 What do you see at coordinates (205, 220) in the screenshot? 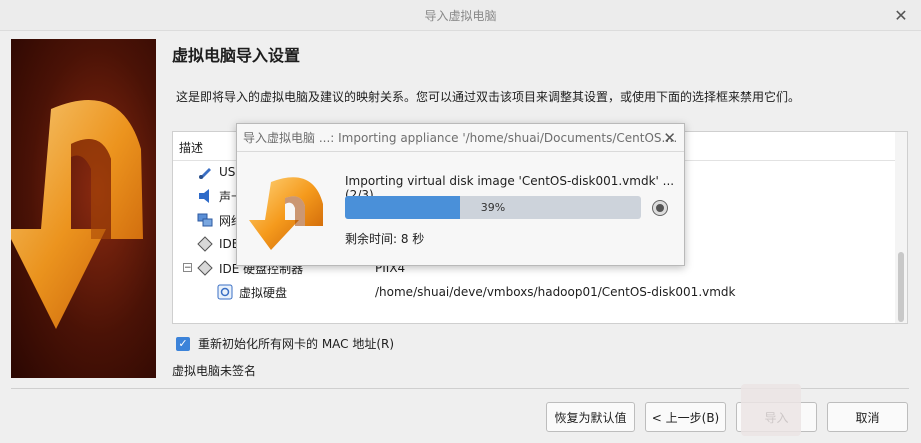
I see `network-icon` at bounding box center [205, 220].